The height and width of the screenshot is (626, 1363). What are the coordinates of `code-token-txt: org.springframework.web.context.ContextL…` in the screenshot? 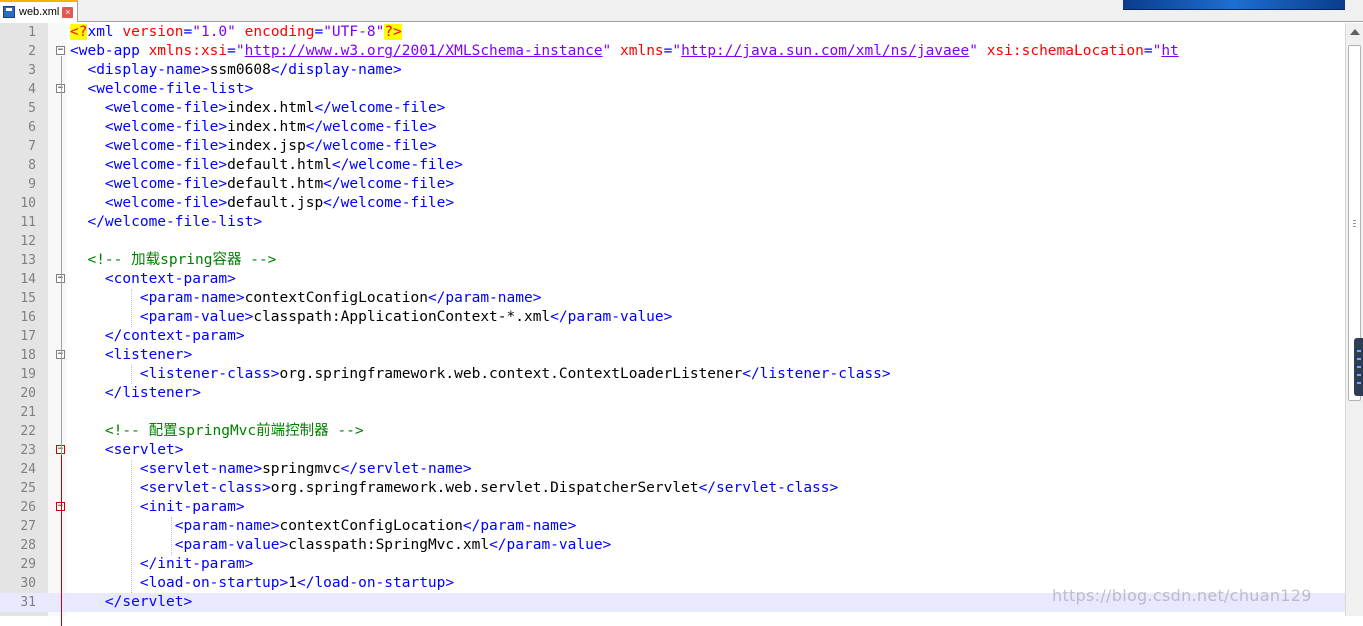 It's located at (511, 374).